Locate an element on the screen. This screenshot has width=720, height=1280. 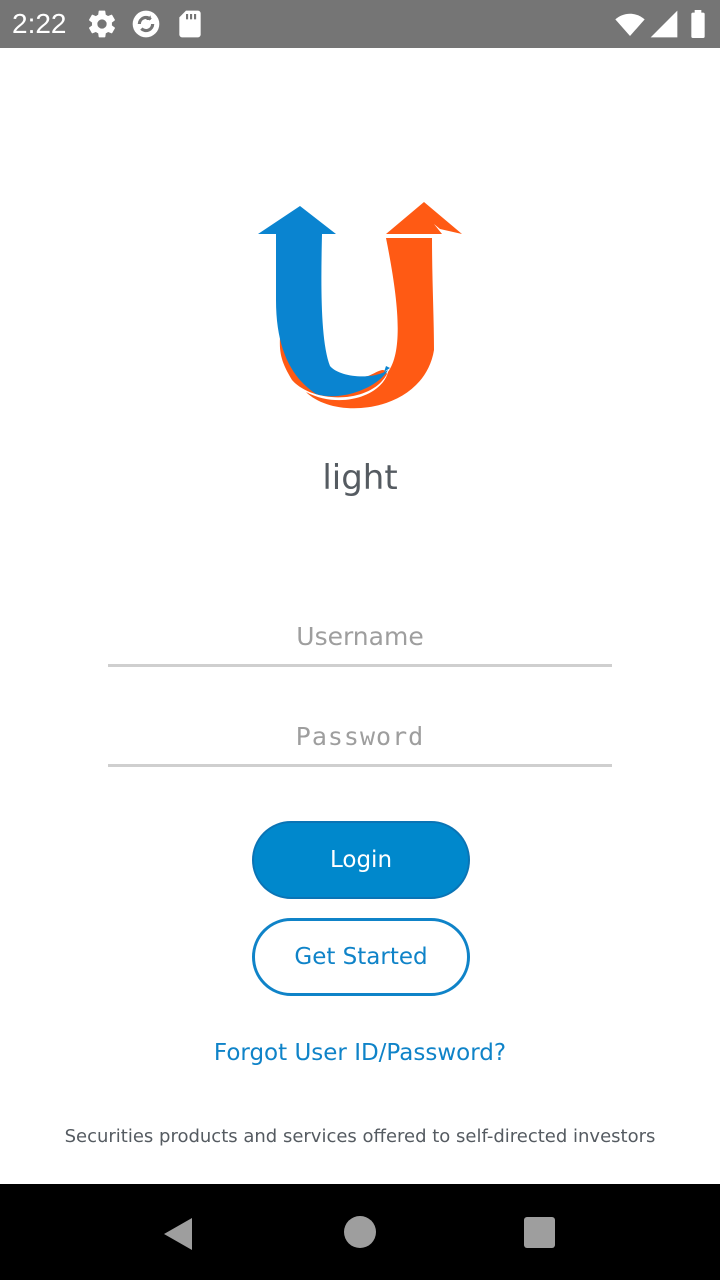
gear-icon is located at coordinates (102, 24).